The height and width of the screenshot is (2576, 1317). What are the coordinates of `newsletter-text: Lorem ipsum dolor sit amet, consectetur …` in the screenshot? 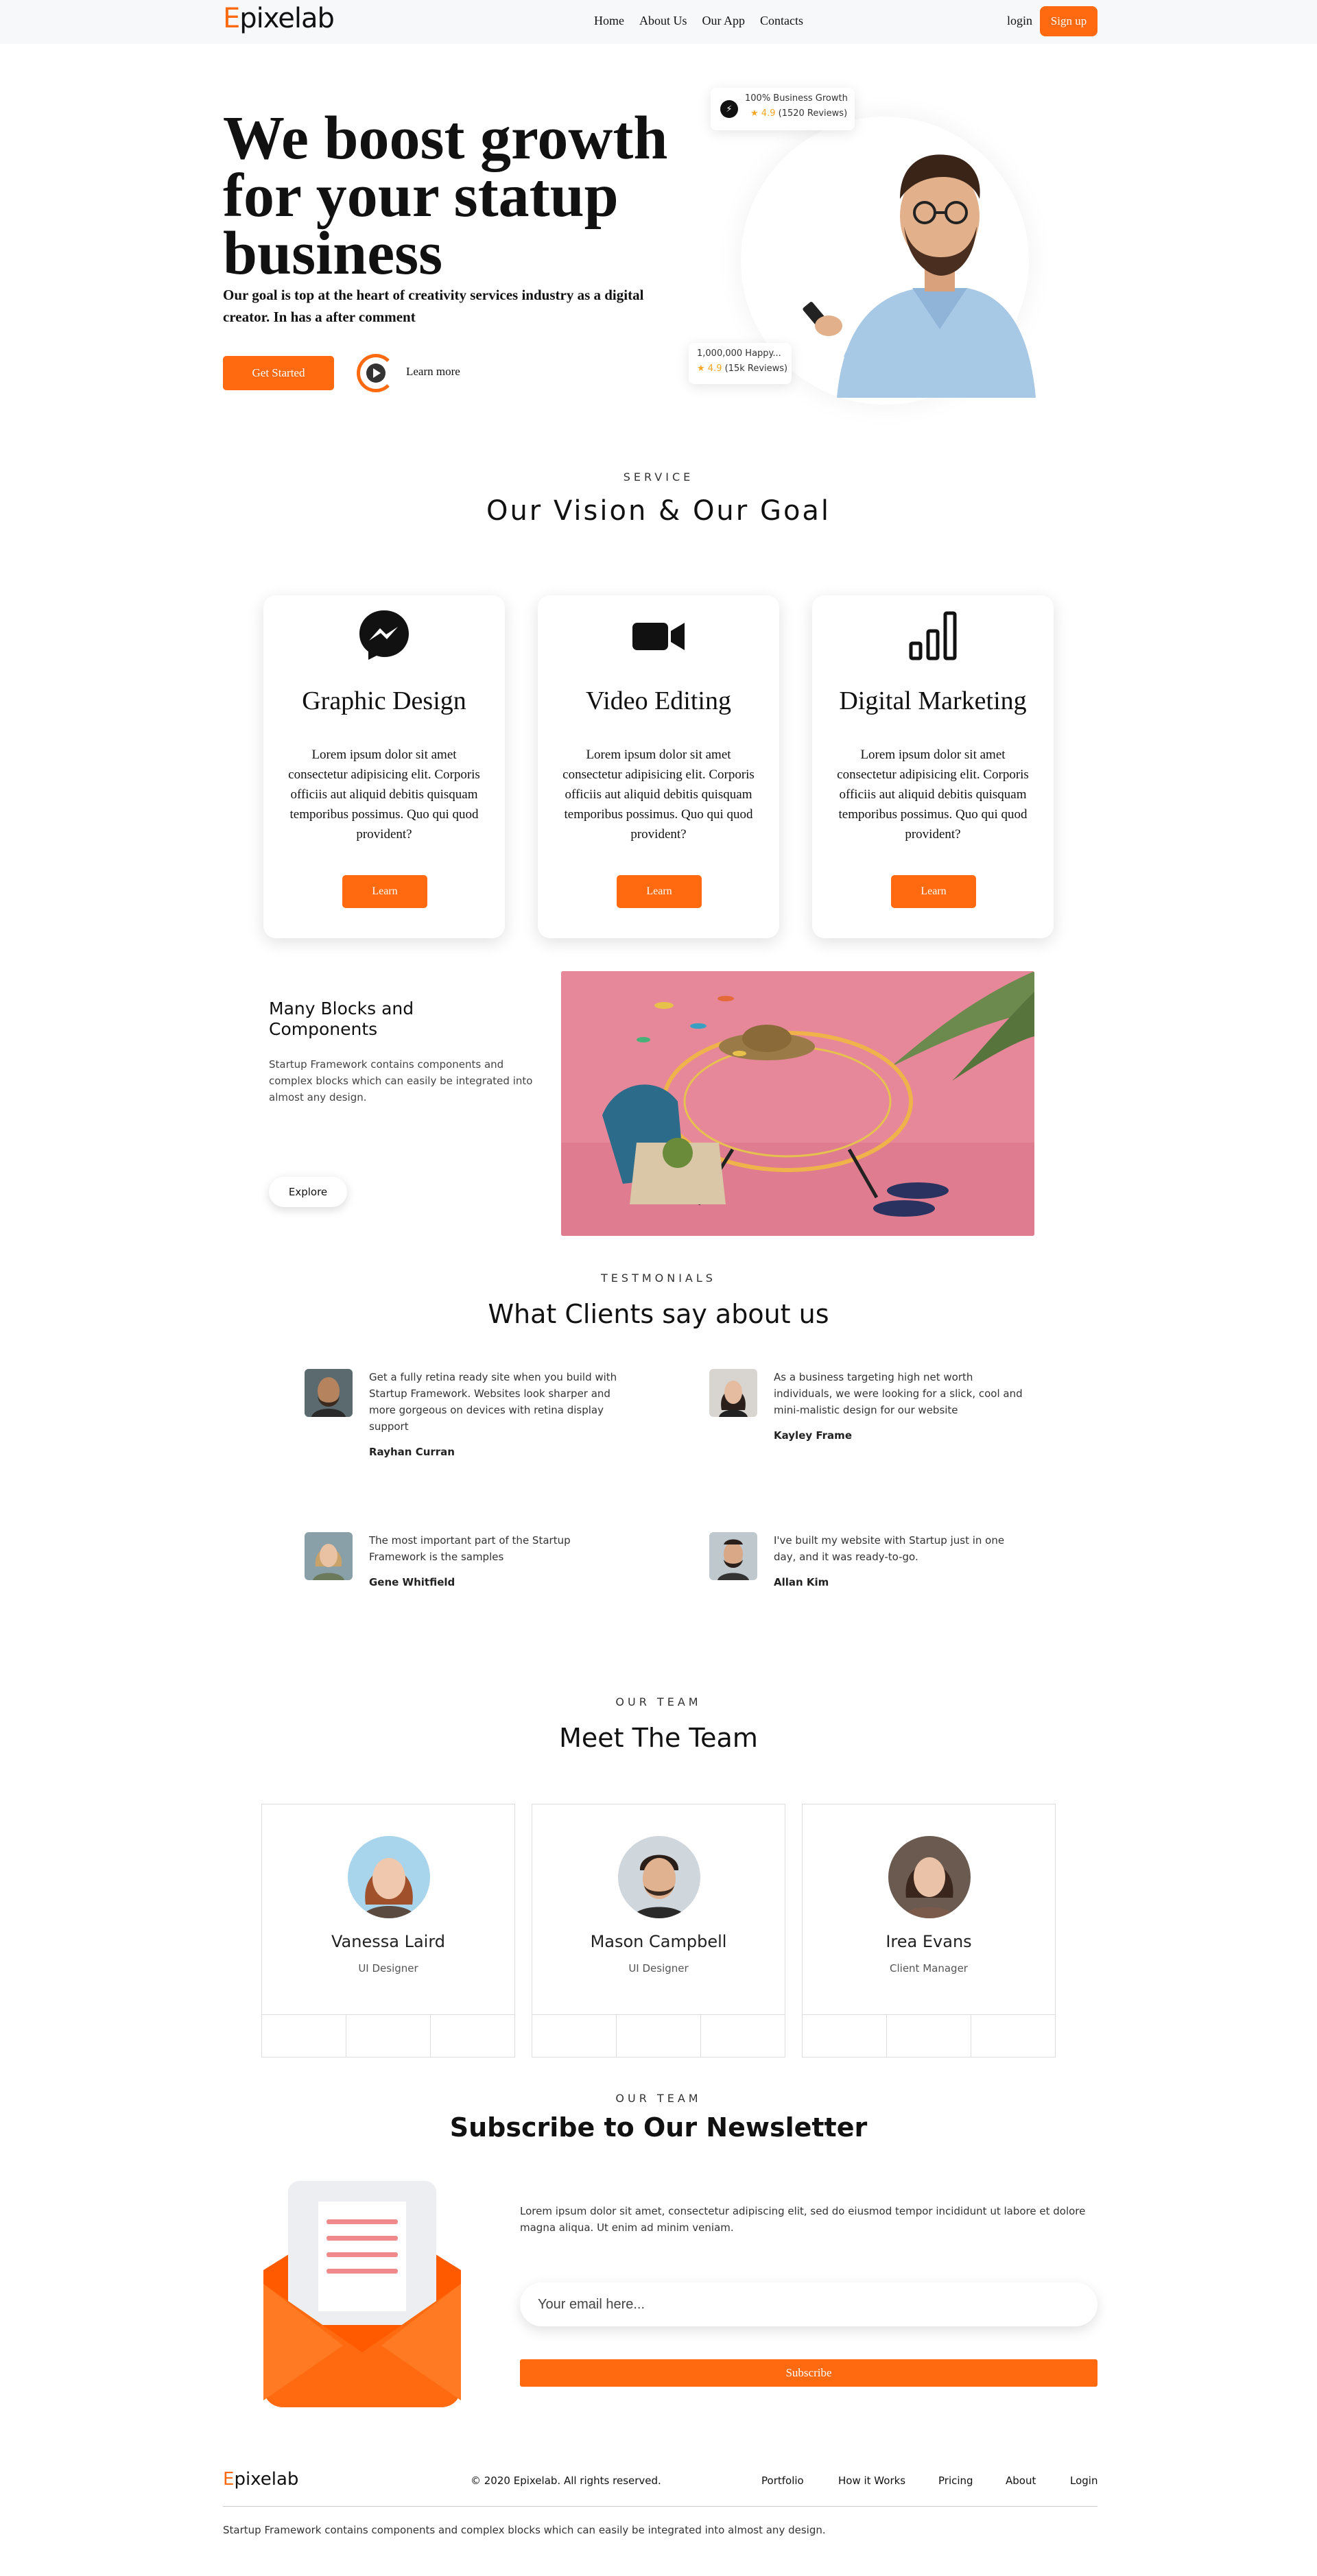 It's located at (803, 2219).